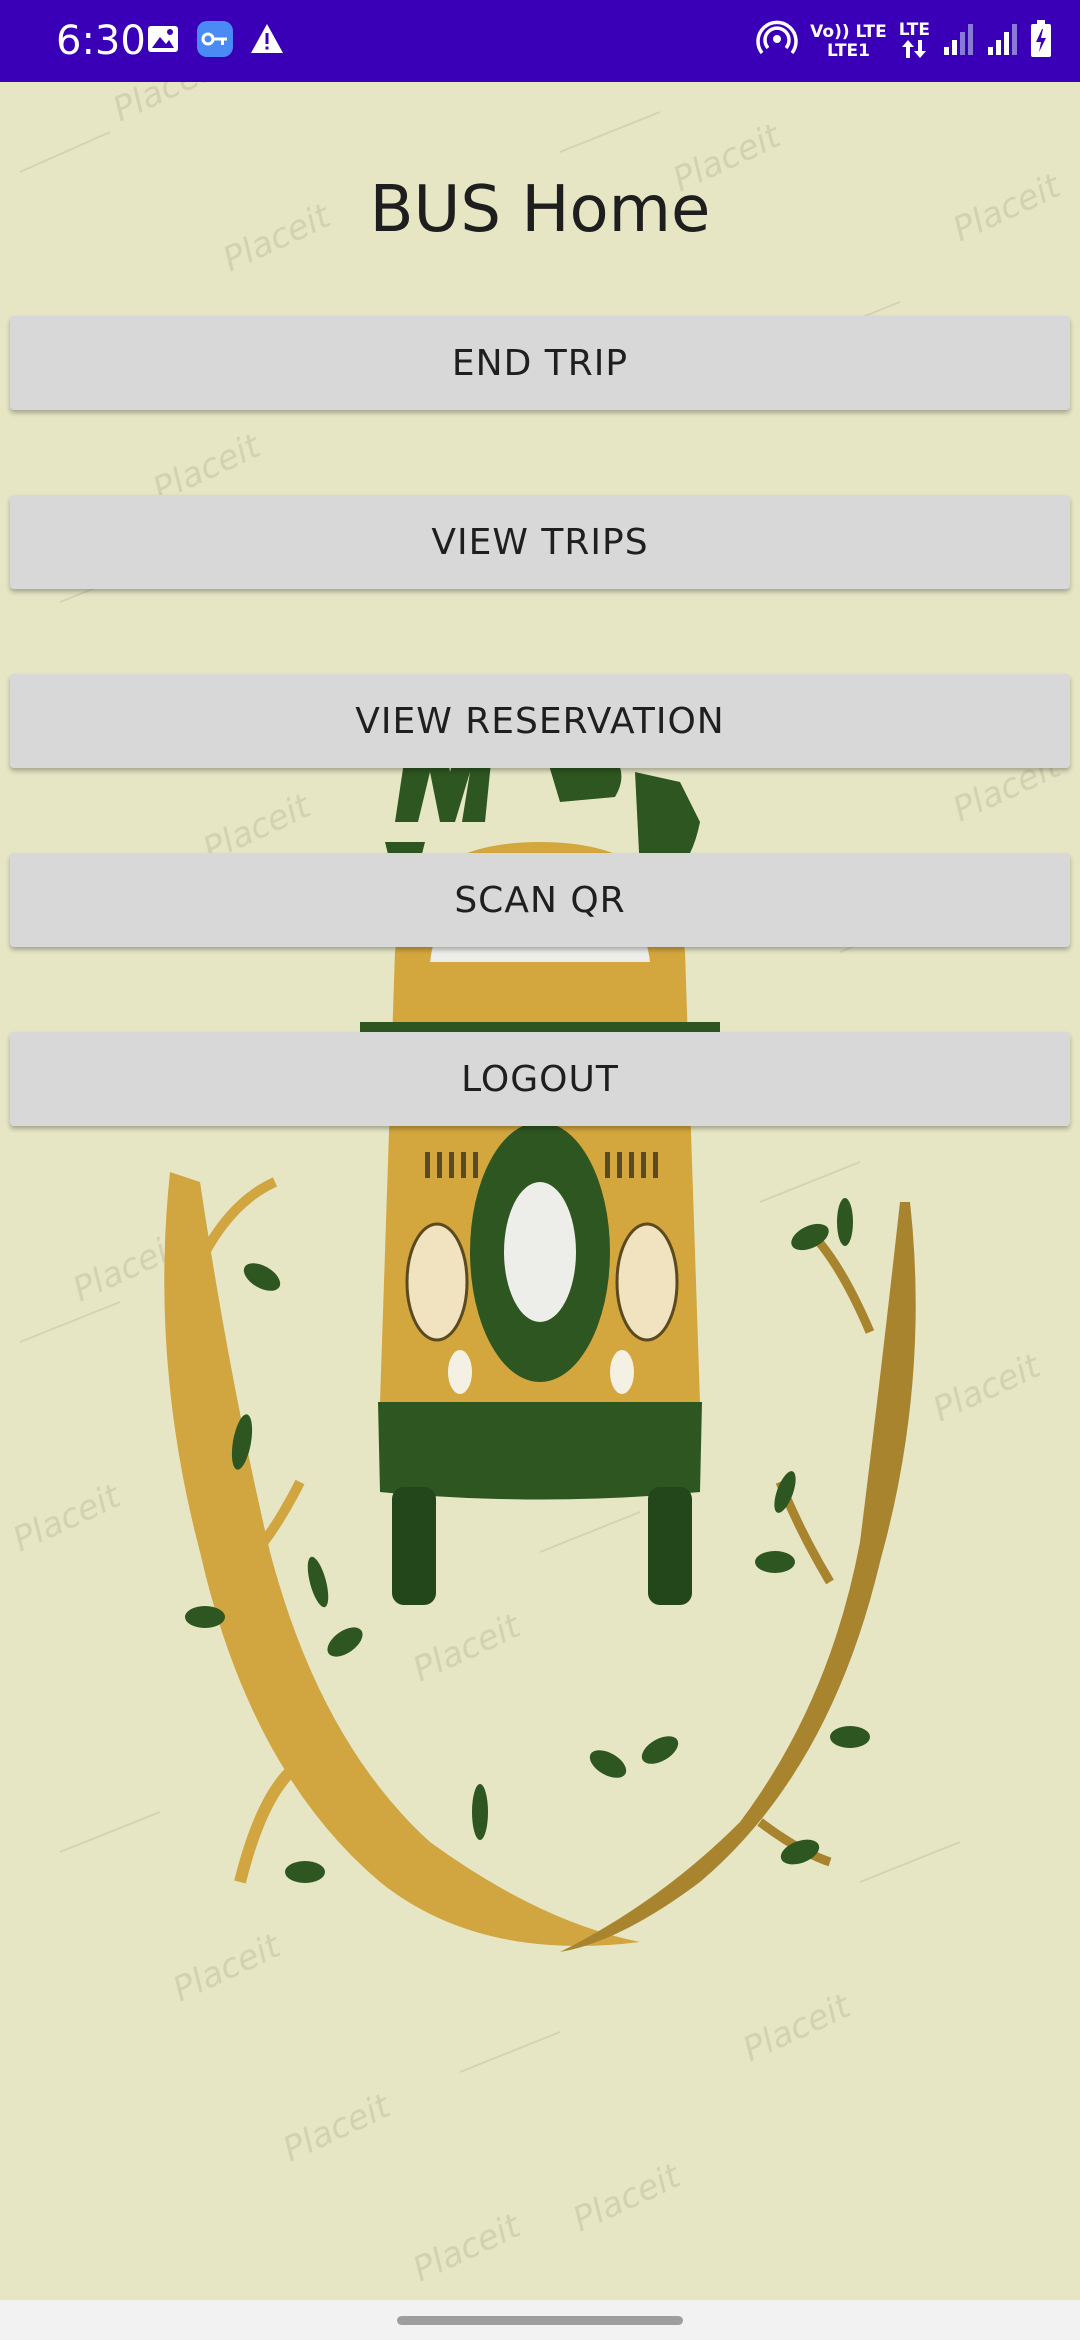 The image size is (1080, 2340). I want to click on vpn-key-icon, so click(215, 39).